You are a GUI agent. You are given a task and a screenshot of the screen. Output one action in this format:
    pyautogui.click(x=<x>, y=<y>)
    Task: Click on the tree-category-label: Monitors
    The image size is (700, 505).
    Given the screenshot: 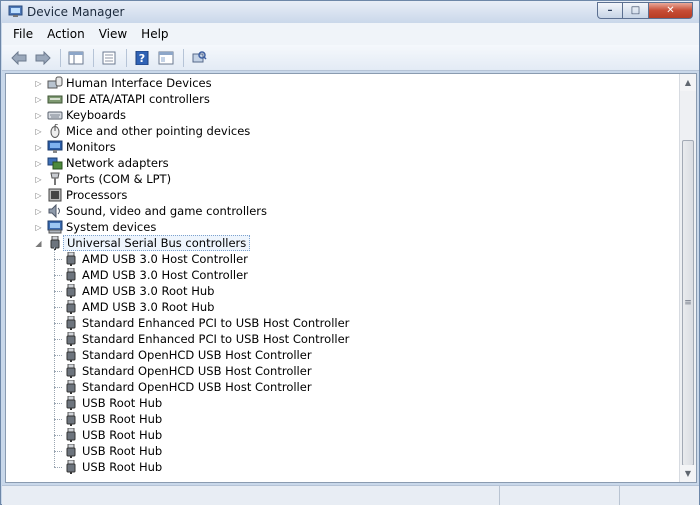 What is the action you would take?
    pyautogui.click(x=91, y=147)
    